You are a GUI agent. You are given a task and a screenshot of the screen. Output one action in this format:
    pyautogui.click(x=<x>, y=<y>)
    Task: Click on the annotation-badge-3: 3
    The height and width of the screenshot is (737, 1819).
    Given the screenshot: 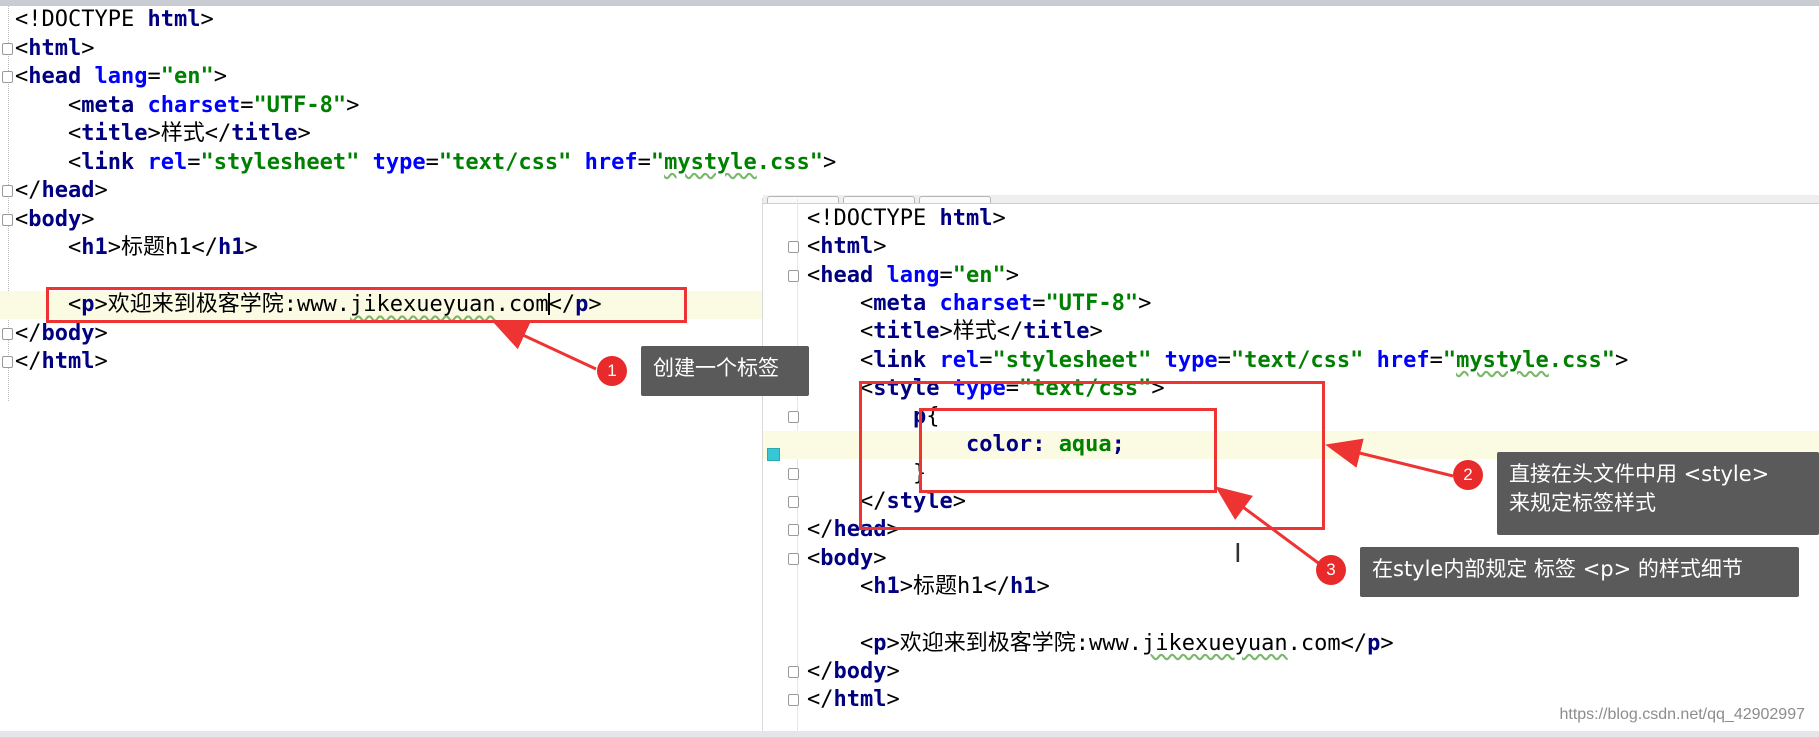 What is the action you would take?
    pyautogui.click(x=1331, y=570)
    